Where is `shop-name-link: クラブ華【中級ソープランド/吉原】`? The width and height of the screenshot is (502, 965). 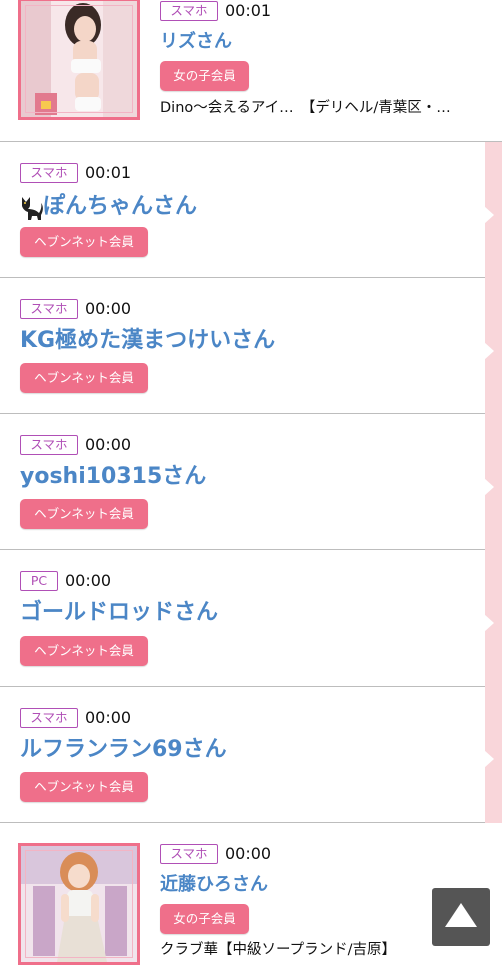 shop-name-link: クラブ華【中級ソープランド/吉原】 is located at coordinates (278, 950).